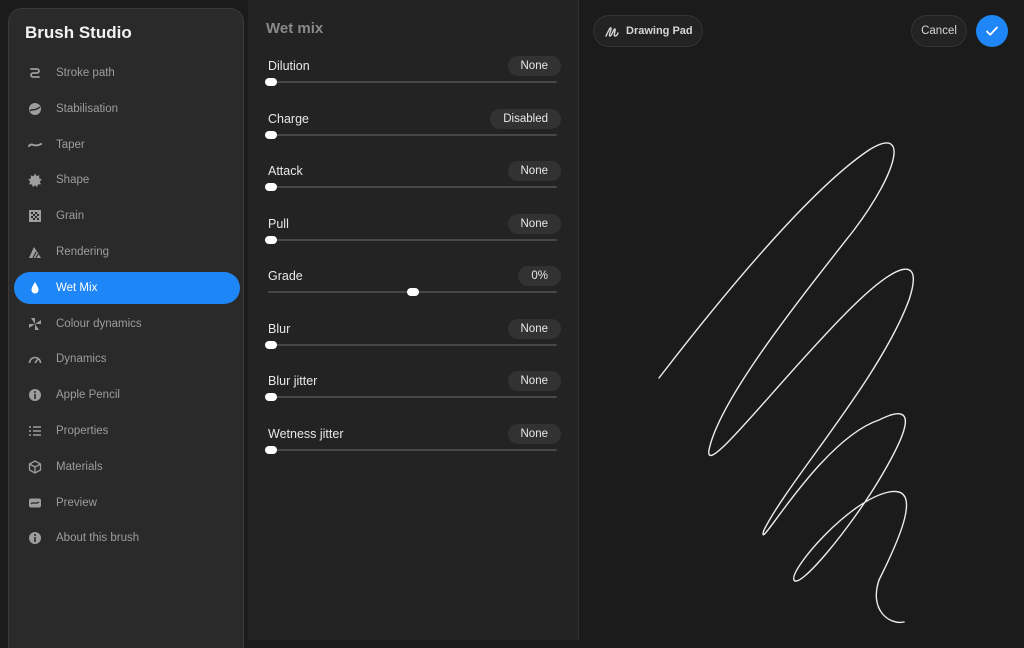 The height and width of the screenshot is (648, 1024). What do you see at coordinates (76, 502) in the screenshot?
I see `sidebar-item-label: Preview` at bounding box center [76, 502].